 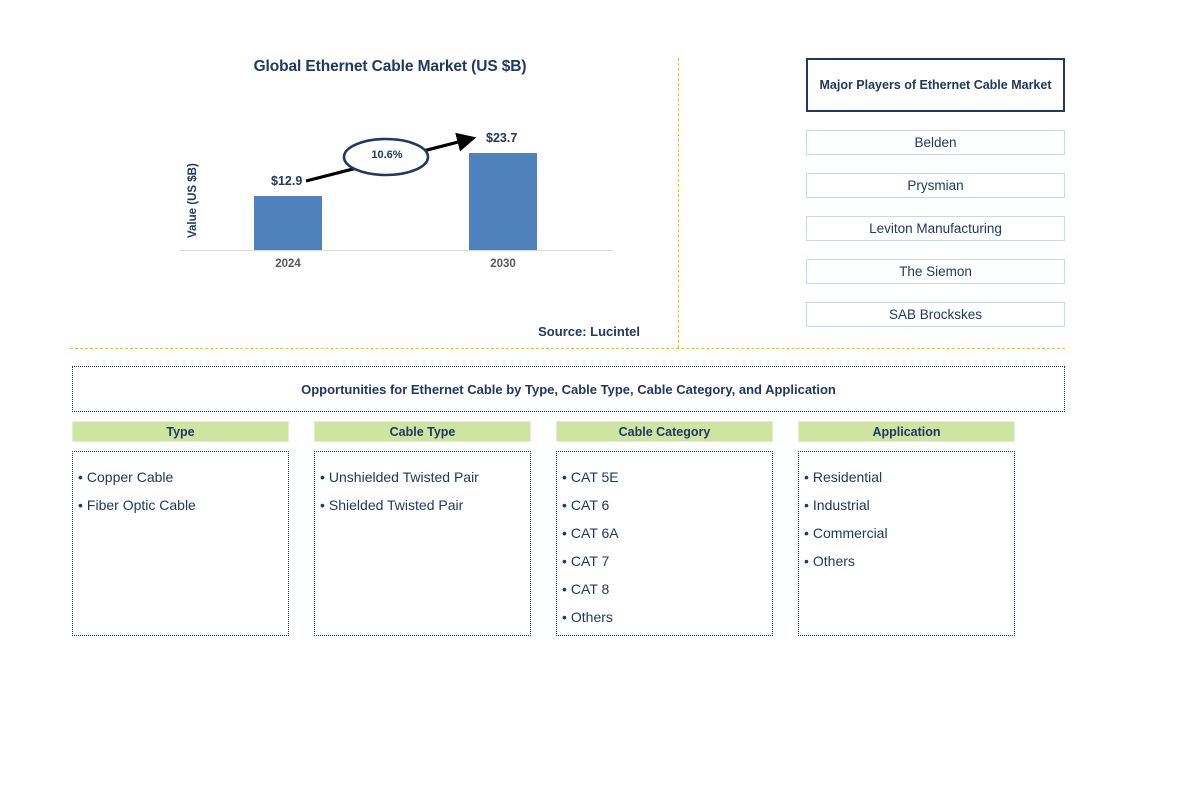 I want to click on list-item-label: Industrial, so click(x=841, y=505).